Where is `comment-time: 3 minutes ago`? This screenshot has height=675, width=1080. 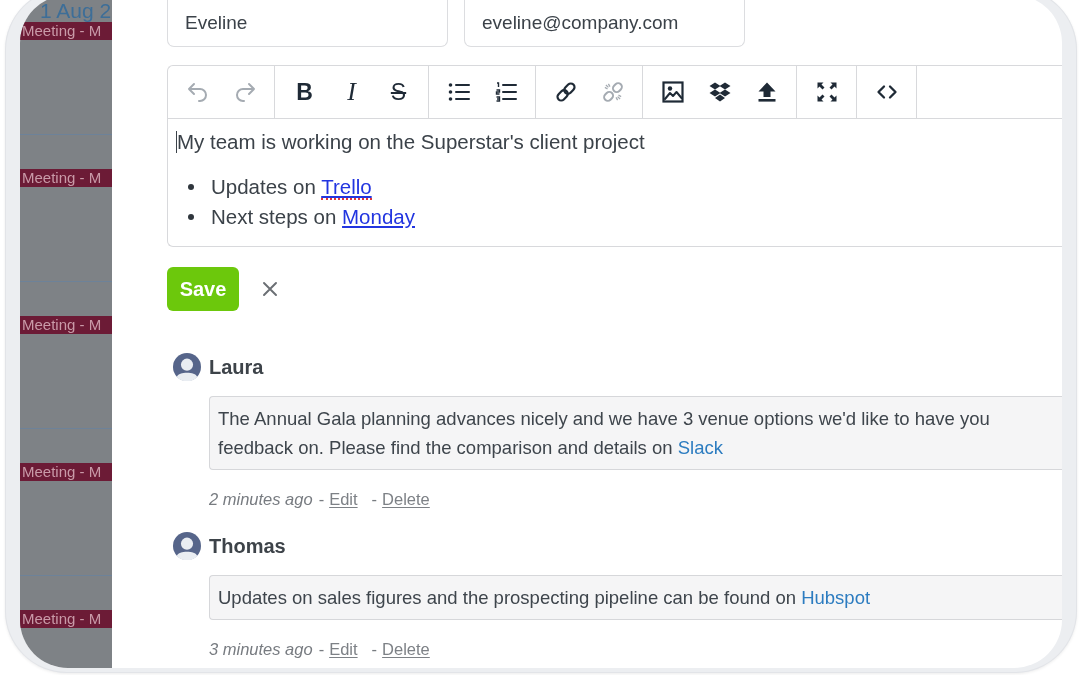
comment-time: 3 minutes ago is located at coordinates (261, 649).